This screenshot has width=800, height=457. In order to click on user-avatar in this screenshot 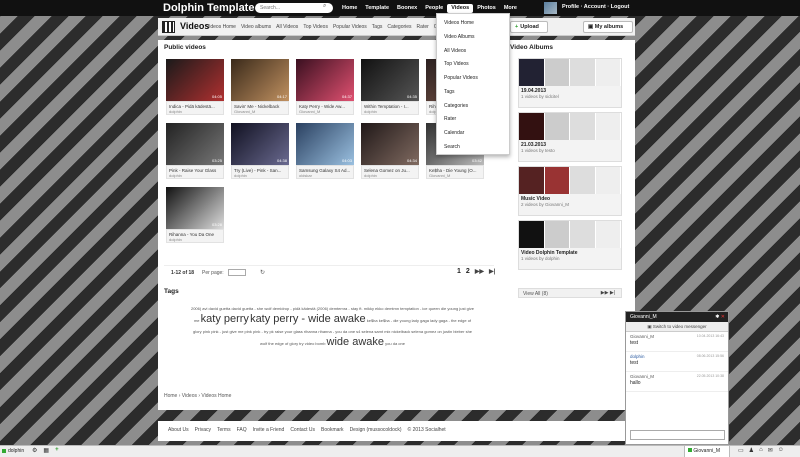, I will do `click(550, 8)`.